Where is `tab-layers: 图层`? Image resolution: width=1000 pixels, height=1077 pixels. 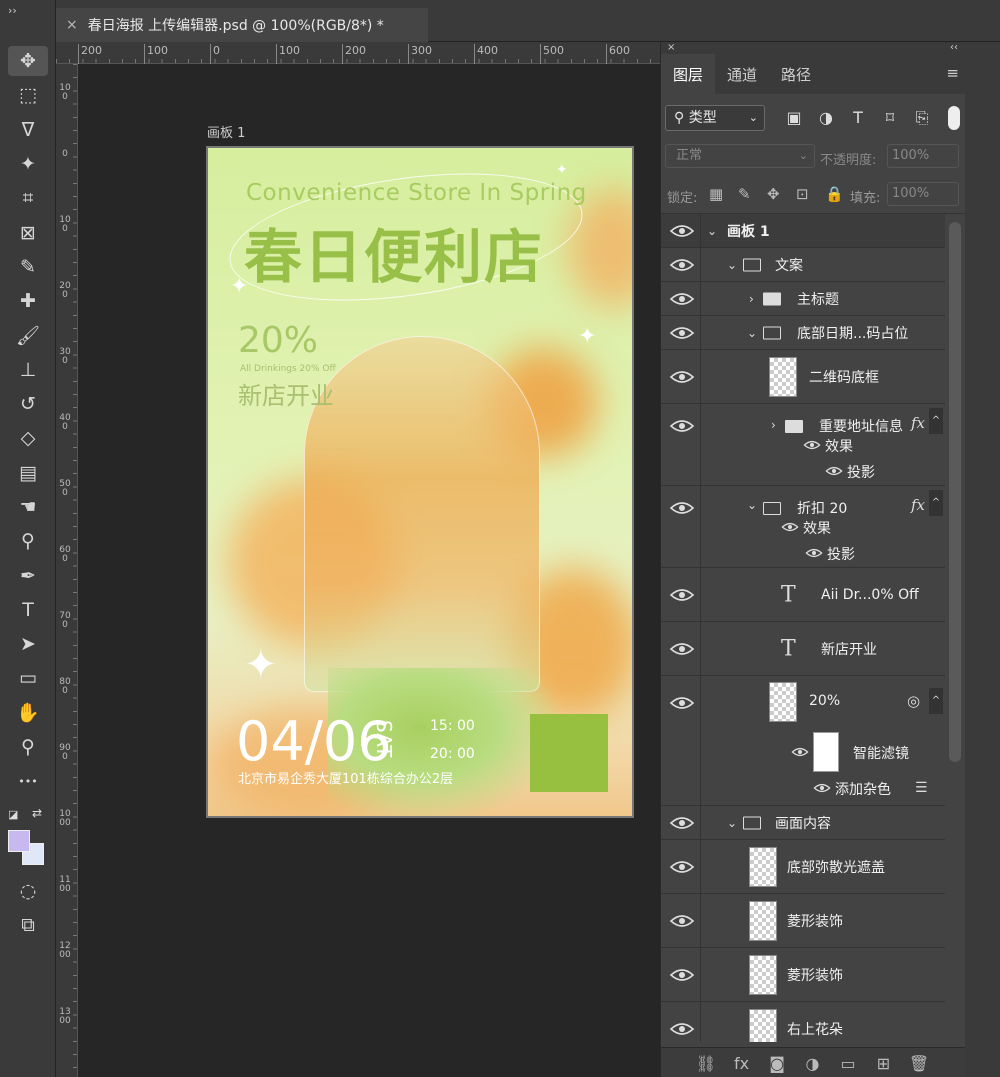 tab-layers: 图层 is located at coordinates (688, 74).